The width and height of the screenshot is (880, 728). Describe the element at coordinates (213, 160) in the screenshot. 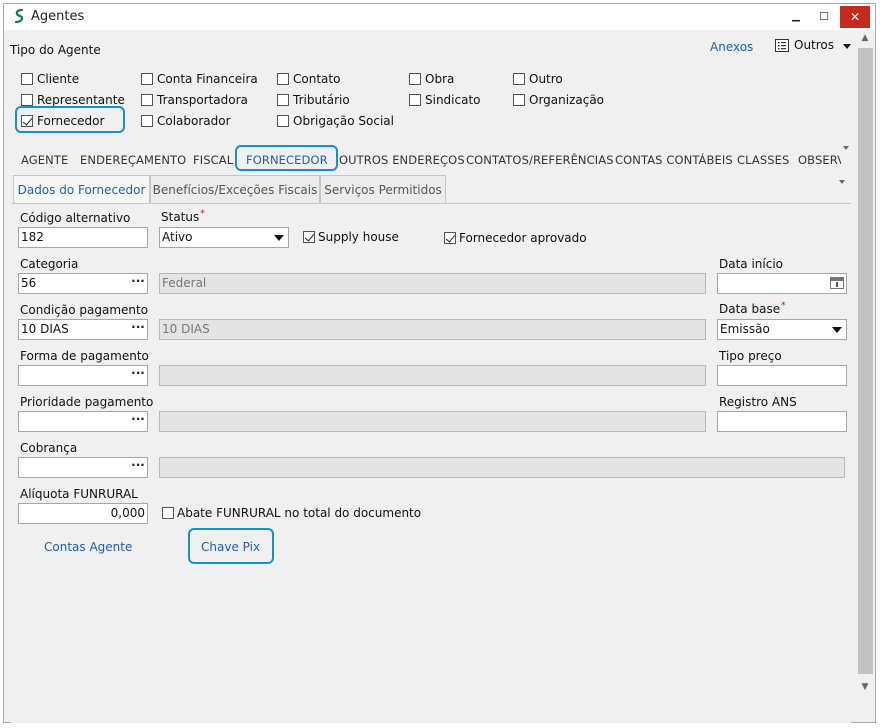

I see `tab-fiscal: FISCAL` at that location.